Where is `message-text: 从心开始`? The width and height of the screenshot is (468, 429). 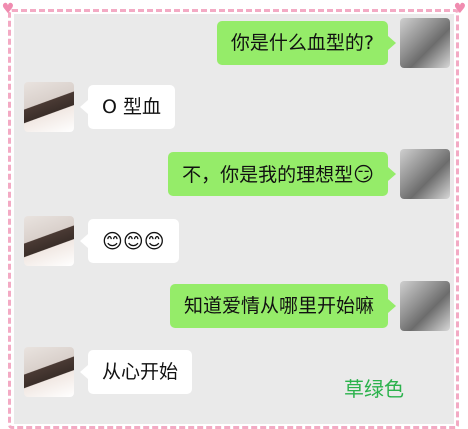 message-text: 从心开始 is located at coordinates (140, 372).